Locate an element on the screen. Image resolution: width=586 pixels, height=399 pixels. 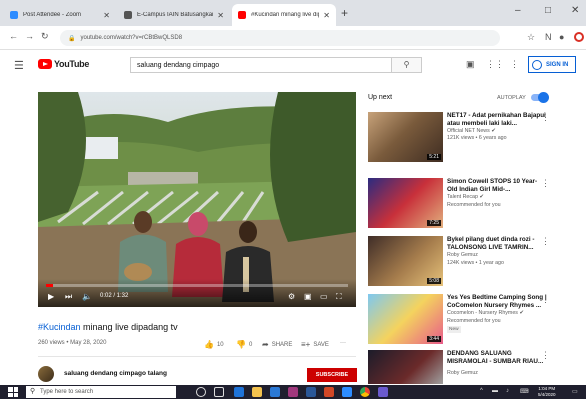
browser-tab-zoom: Post Attendee - Zoom ✕ is located at coordinates (60, 15).